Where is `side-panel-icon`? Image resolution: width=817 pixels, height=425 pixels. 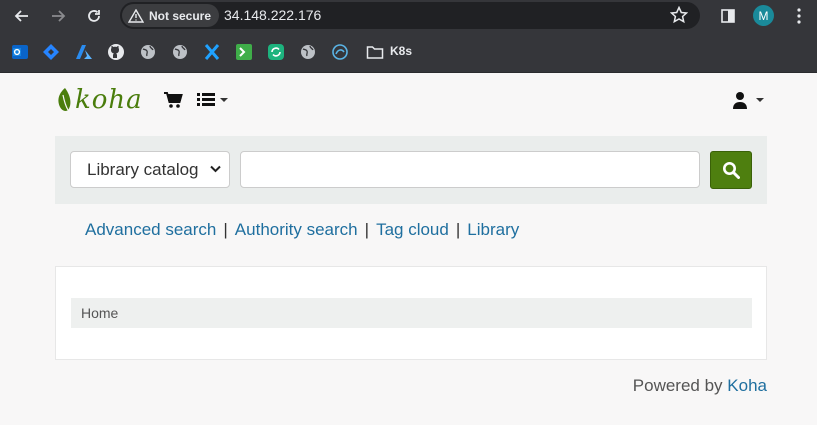
side-panel-icon is located at coordinates (728, 16).